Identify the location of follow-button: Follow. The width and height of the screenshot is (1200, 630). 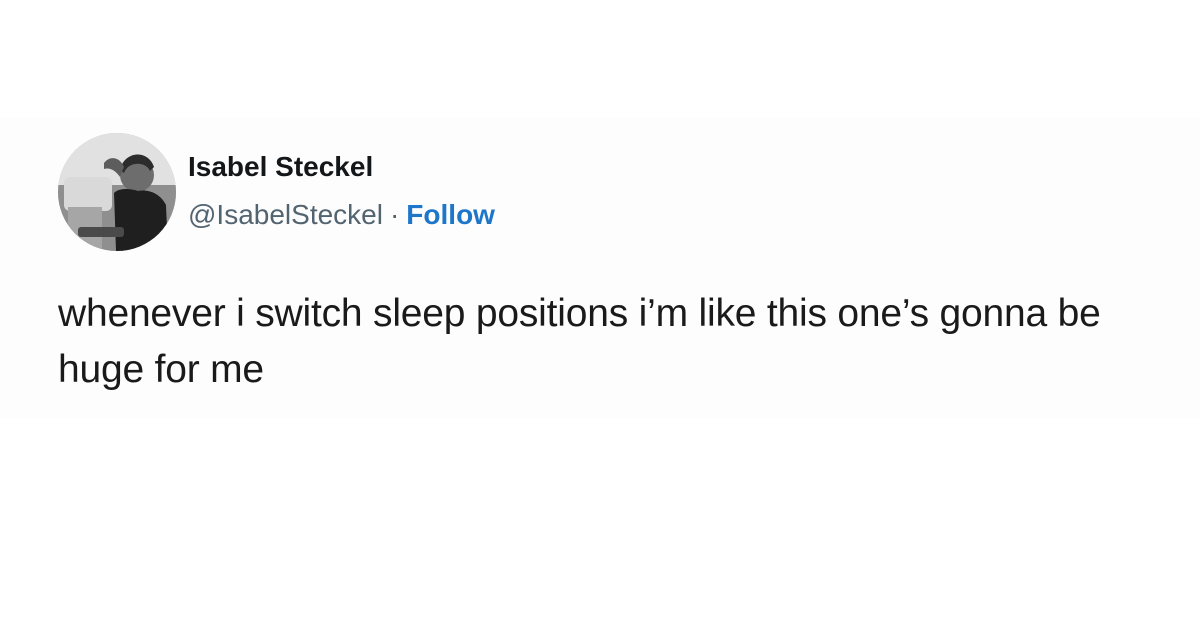
(450, 215).